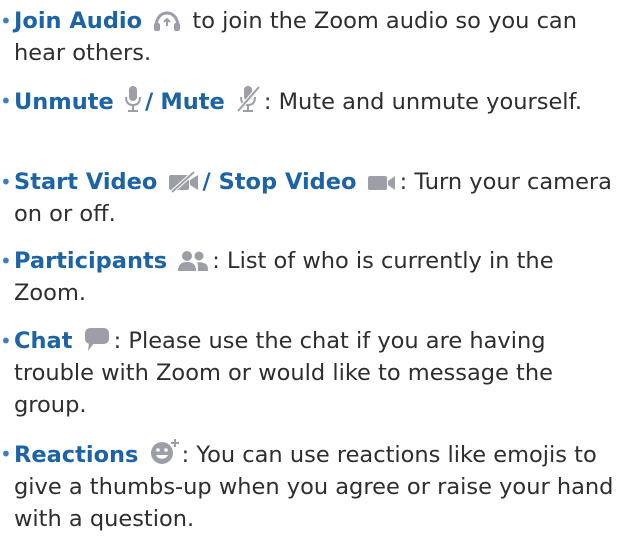 Image resolution: width=626 pixels, height=537 pixels. What do you see at coordinates (248, 99) in the screenshot?
I see `microphone-muted-icon` at bounding box center [248, 99].